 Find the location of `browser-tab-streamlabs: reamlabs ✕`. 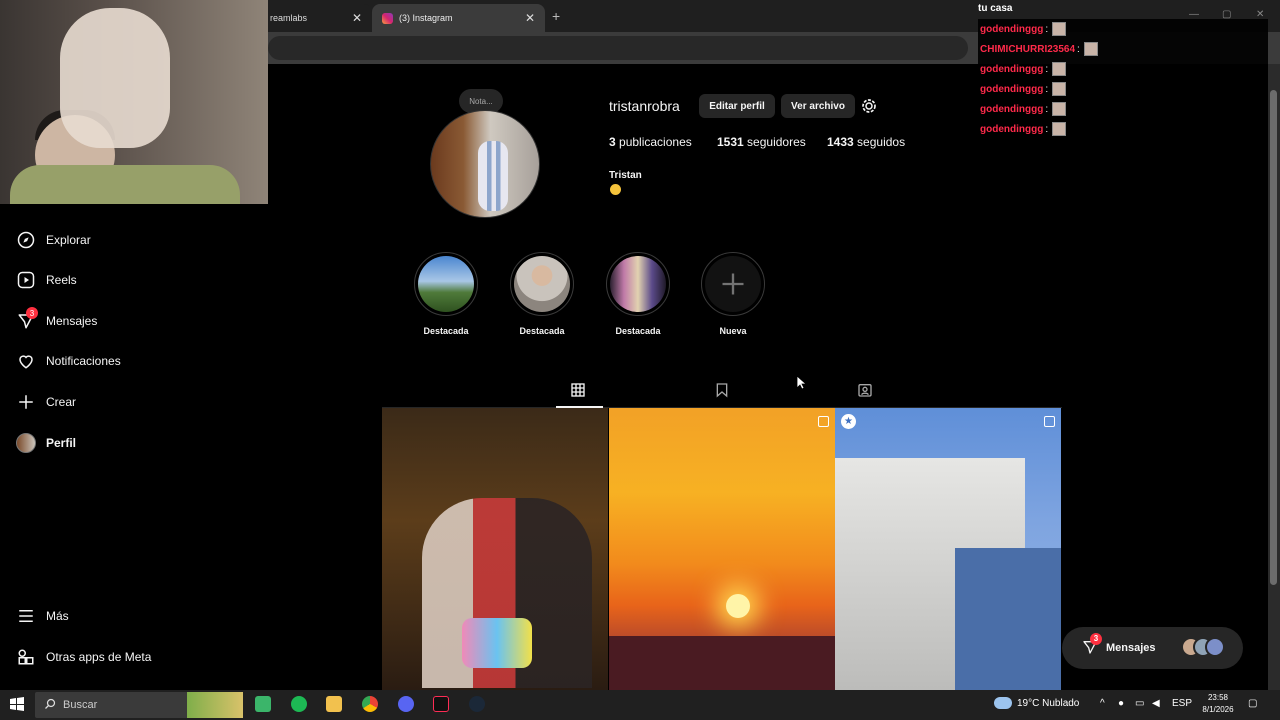

browser-tab-streamlabs: reamlabs ✕ is located at coordinates (316, 18).